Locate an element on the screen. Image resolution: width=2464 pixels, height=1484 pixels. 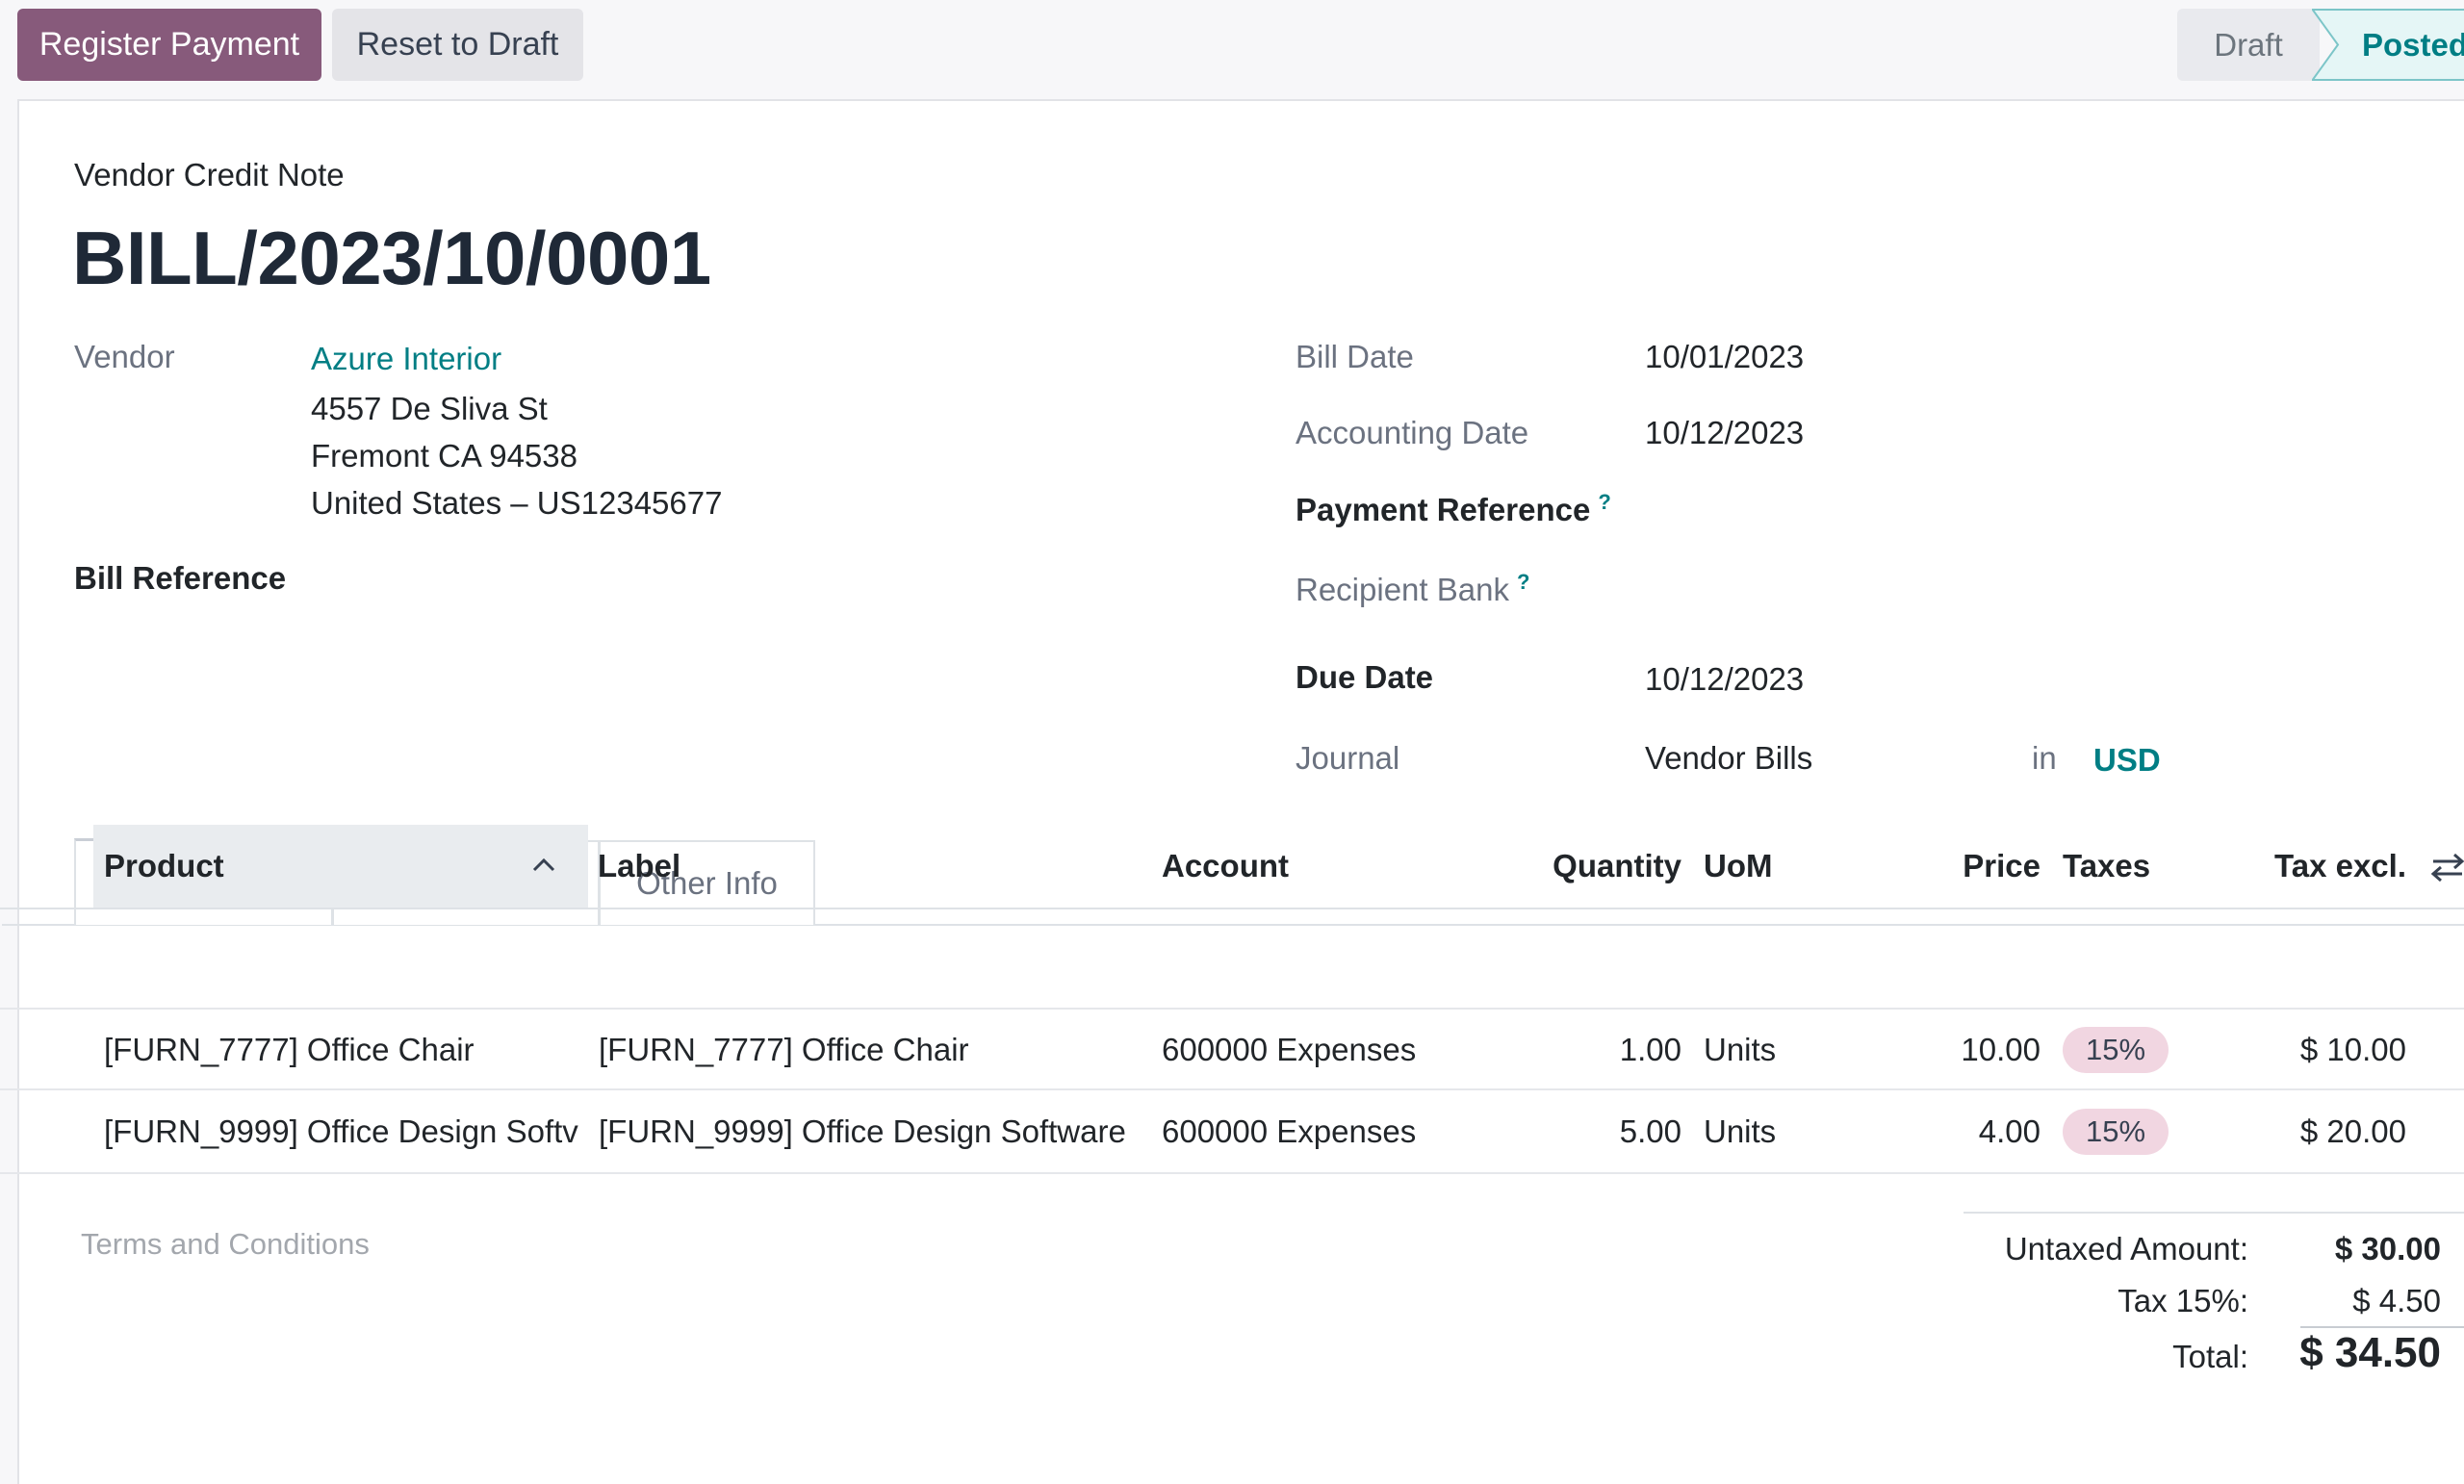
column-account-header: Account is located at coordinates (1225, 867).